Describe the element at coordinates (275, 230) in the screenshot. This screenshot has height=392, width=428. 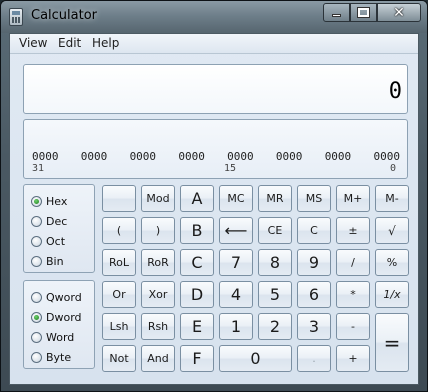
I see `ce-button: CE` at that location.